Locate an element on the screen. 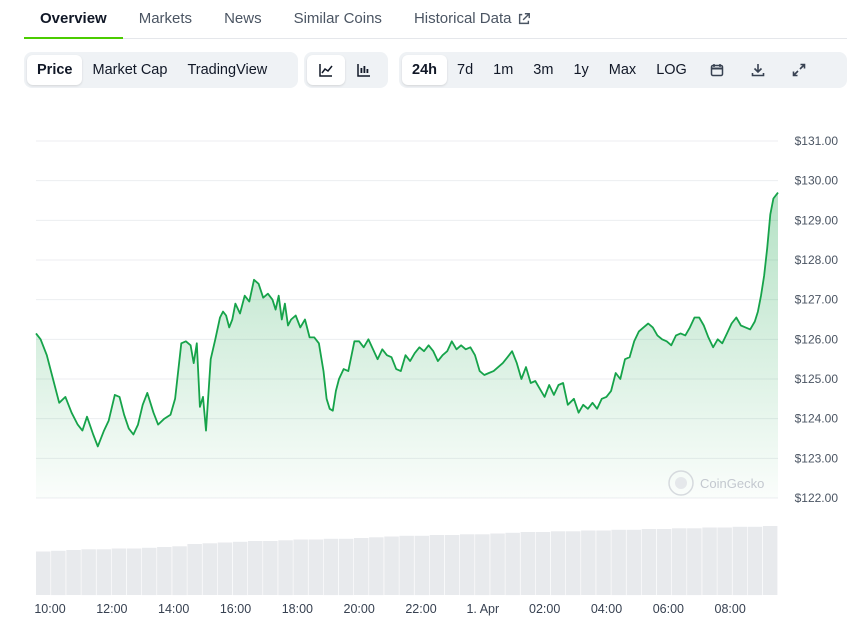 This screenshot has width=847, height=632. watermark-text: CoinGecko is located at coordinates (732, 483).